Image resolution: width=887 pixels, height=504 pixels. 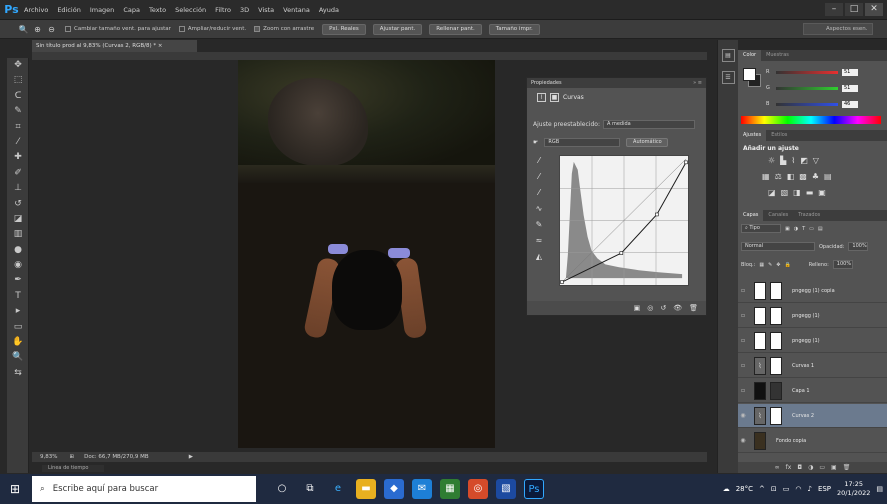 I want to click on auto-button: Automático, so click(x=647, y=142).